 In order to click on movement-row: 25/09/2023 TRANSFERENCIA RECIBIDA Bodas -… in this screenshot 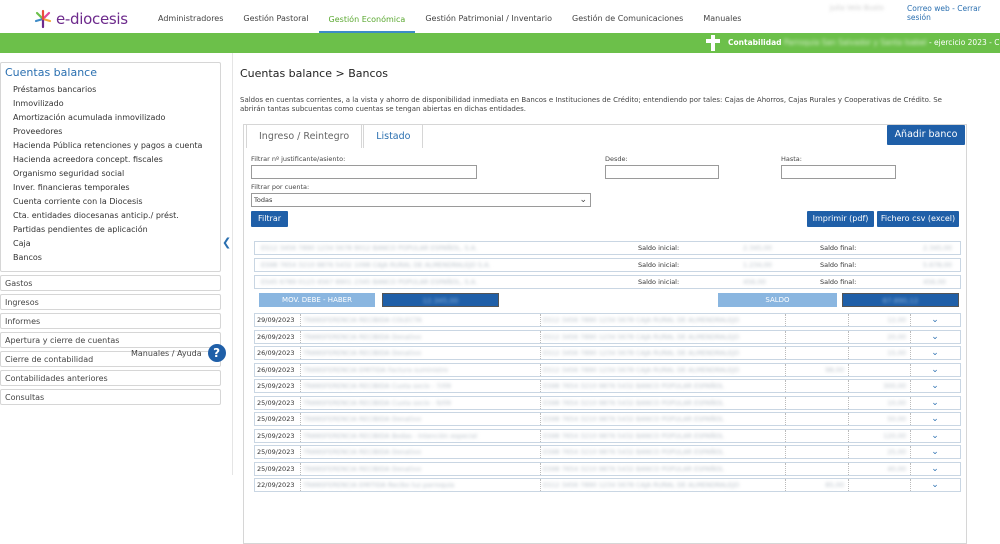, I will do `click(607, 435)`.